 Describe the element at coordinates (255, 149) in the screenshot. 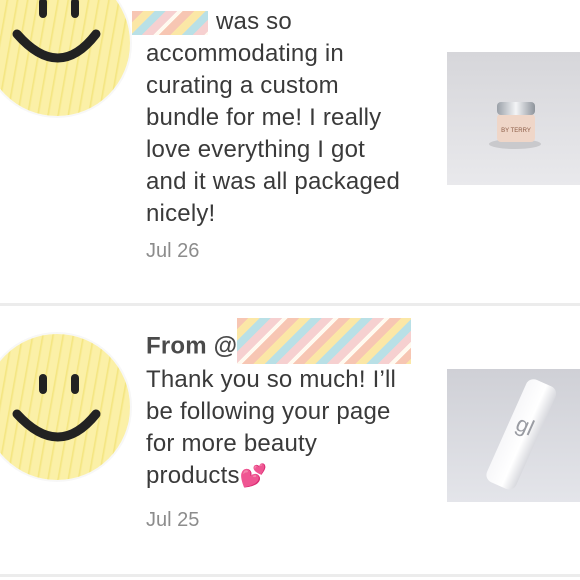

I see `review-line: love everything I got` at that location.